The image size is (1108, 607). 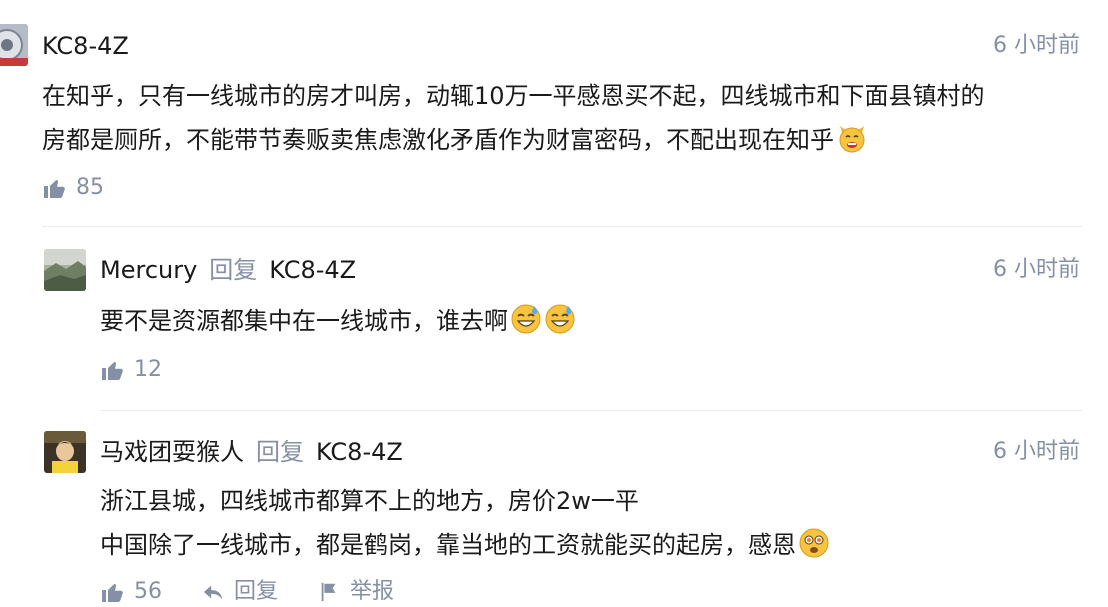 I want to click on reply-button: 回复, so click(x=256, y=592).